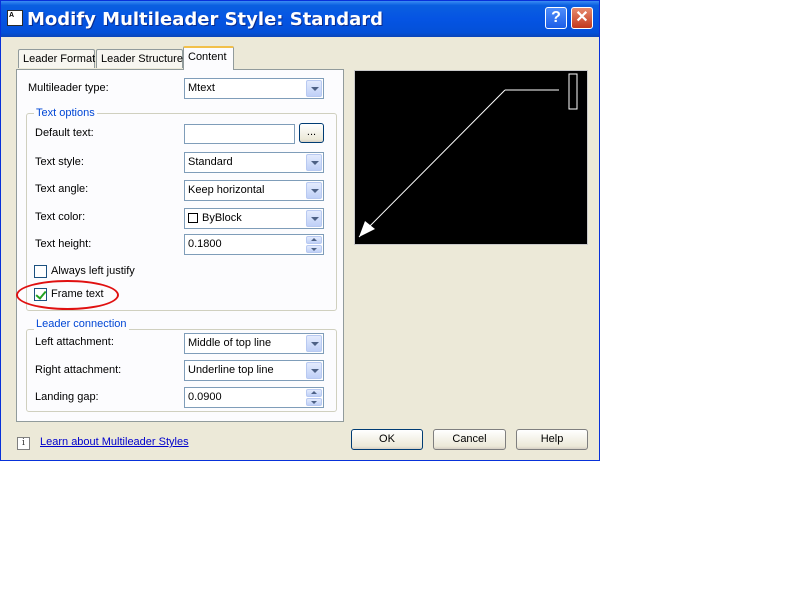 This screenshot has width=800, height=600. I want to click on text-frame-rect, so click(573, 91).